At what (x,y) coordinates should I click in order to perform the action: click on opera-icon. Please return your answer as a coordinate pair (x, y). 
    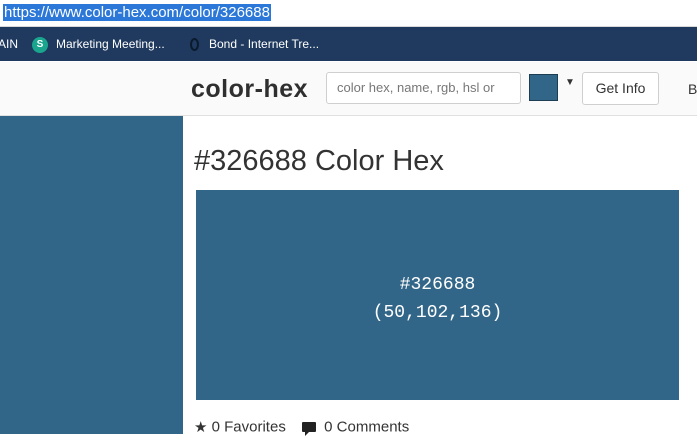
    Looking at the image, I should click on (194, 45).